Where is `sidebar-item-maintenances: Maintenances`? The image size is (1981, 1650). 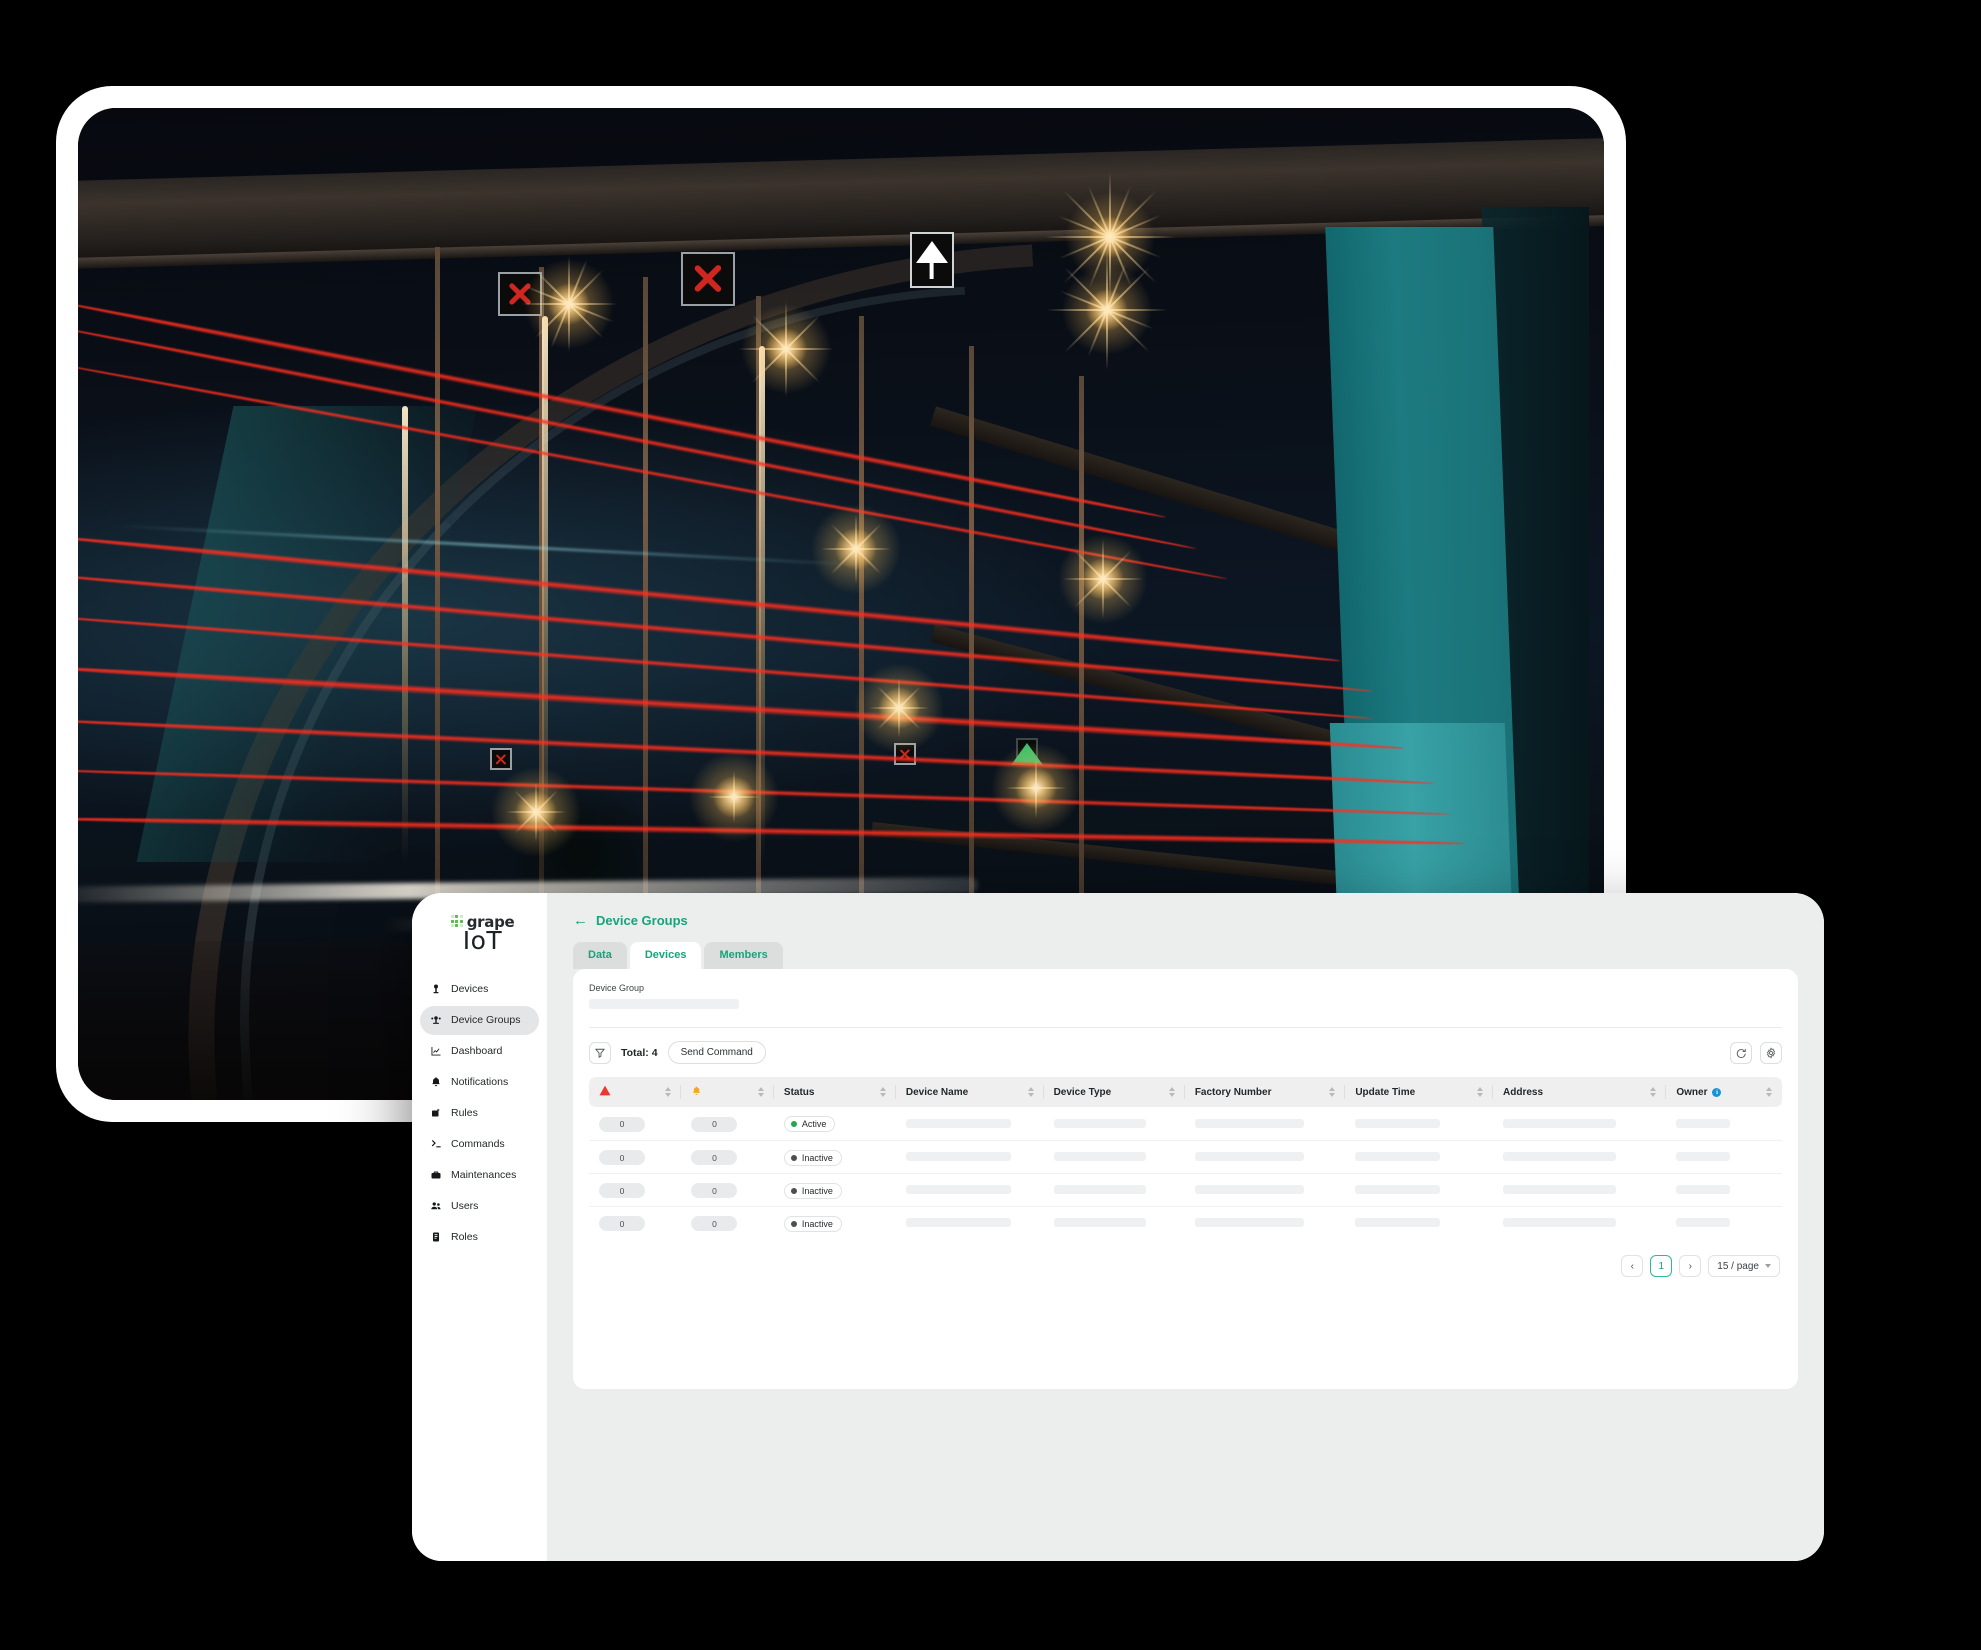
sidebar-item-maintenances: Maintenances is located at coordinates (479, 1175).